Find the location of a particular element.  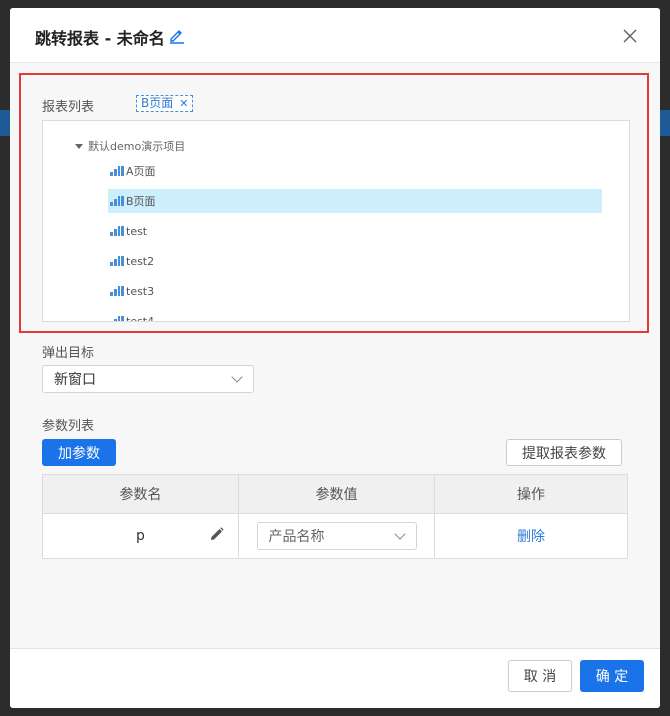

table-row: p 产品名称 删除 is located at coordinates (335, 536).